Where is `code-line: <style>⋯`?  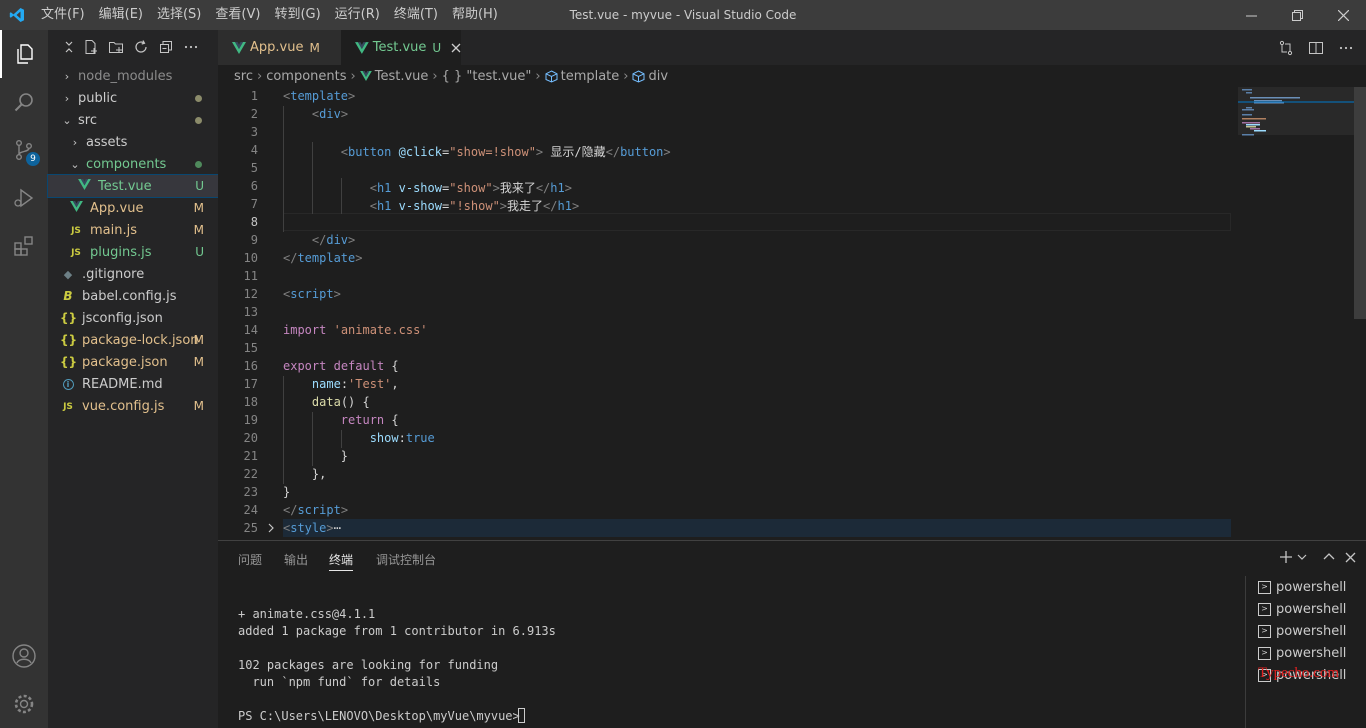 code-line: <style>⋯ is located at coordinates (312, 528).